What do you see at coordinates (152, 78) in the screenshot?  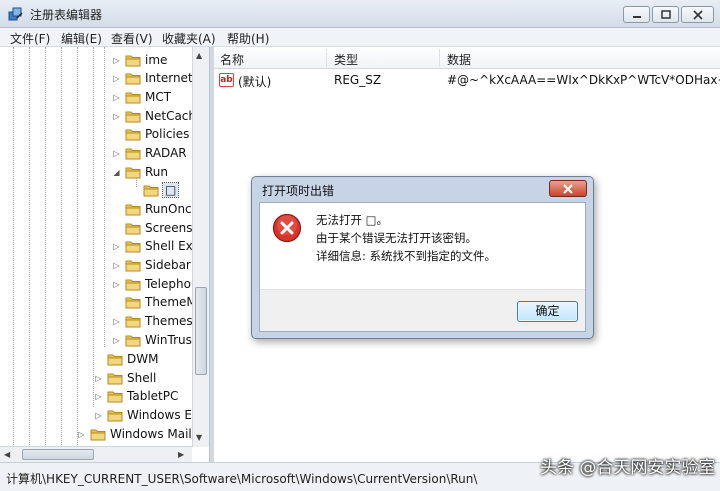 I see `tree-node: ▷ Internet` at bounding box center [152, 78].